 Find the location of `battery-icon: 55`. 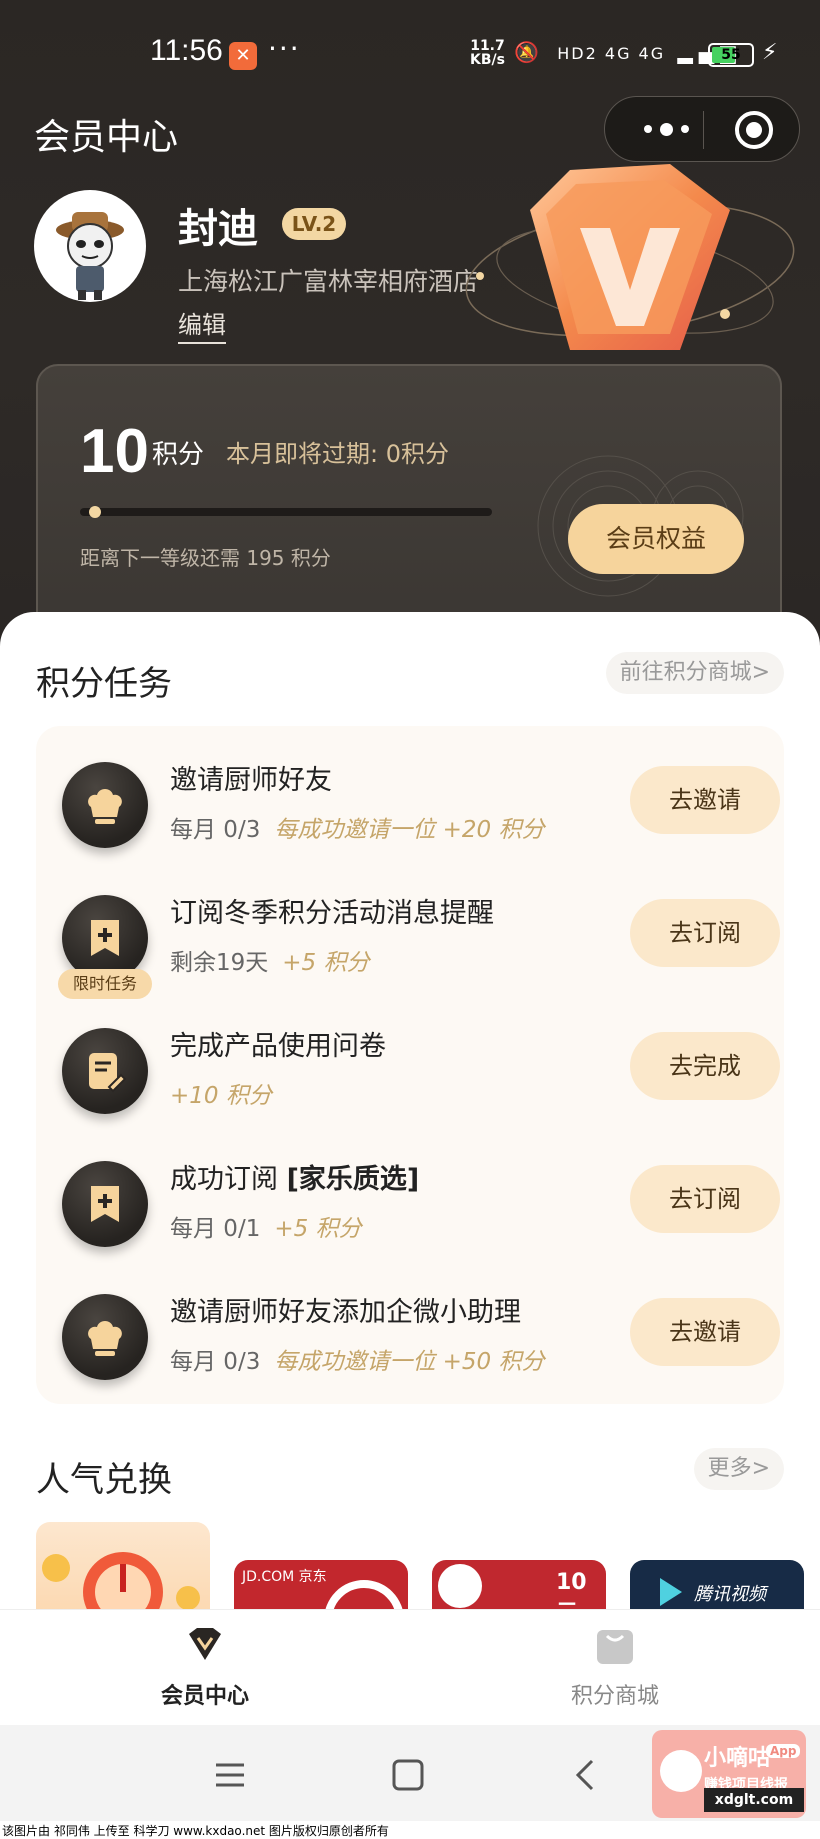

battery-icon: 55 is located at coordinates (731, 55).